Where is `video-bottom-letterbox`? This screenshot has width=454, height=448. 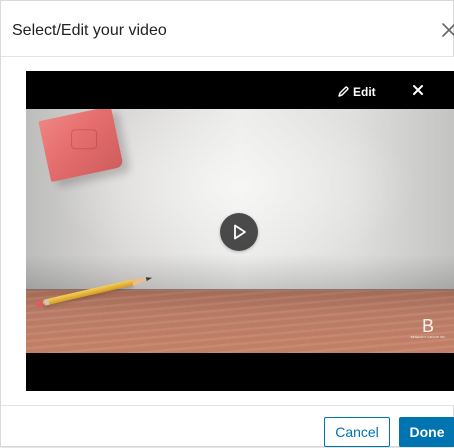
video-bottom-letterbox is located at coordinates (240, 372).